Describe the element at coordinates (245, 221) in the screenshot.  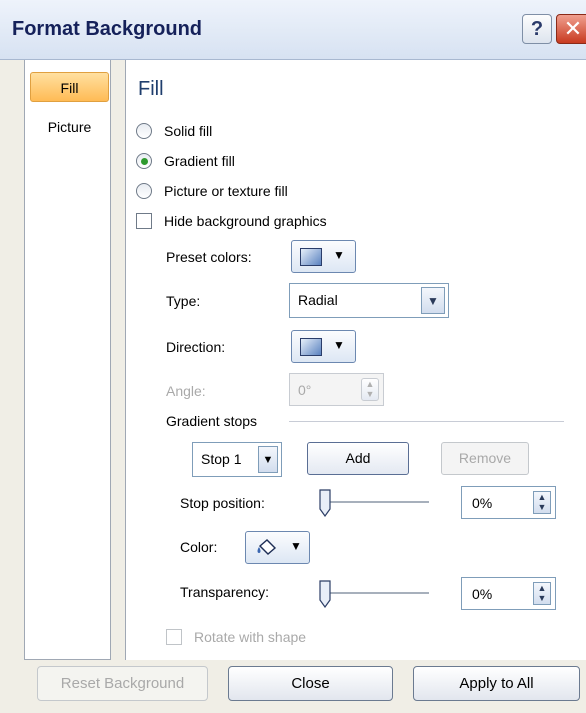
I see `hide-bg-label: Hide background graphics` at that location.